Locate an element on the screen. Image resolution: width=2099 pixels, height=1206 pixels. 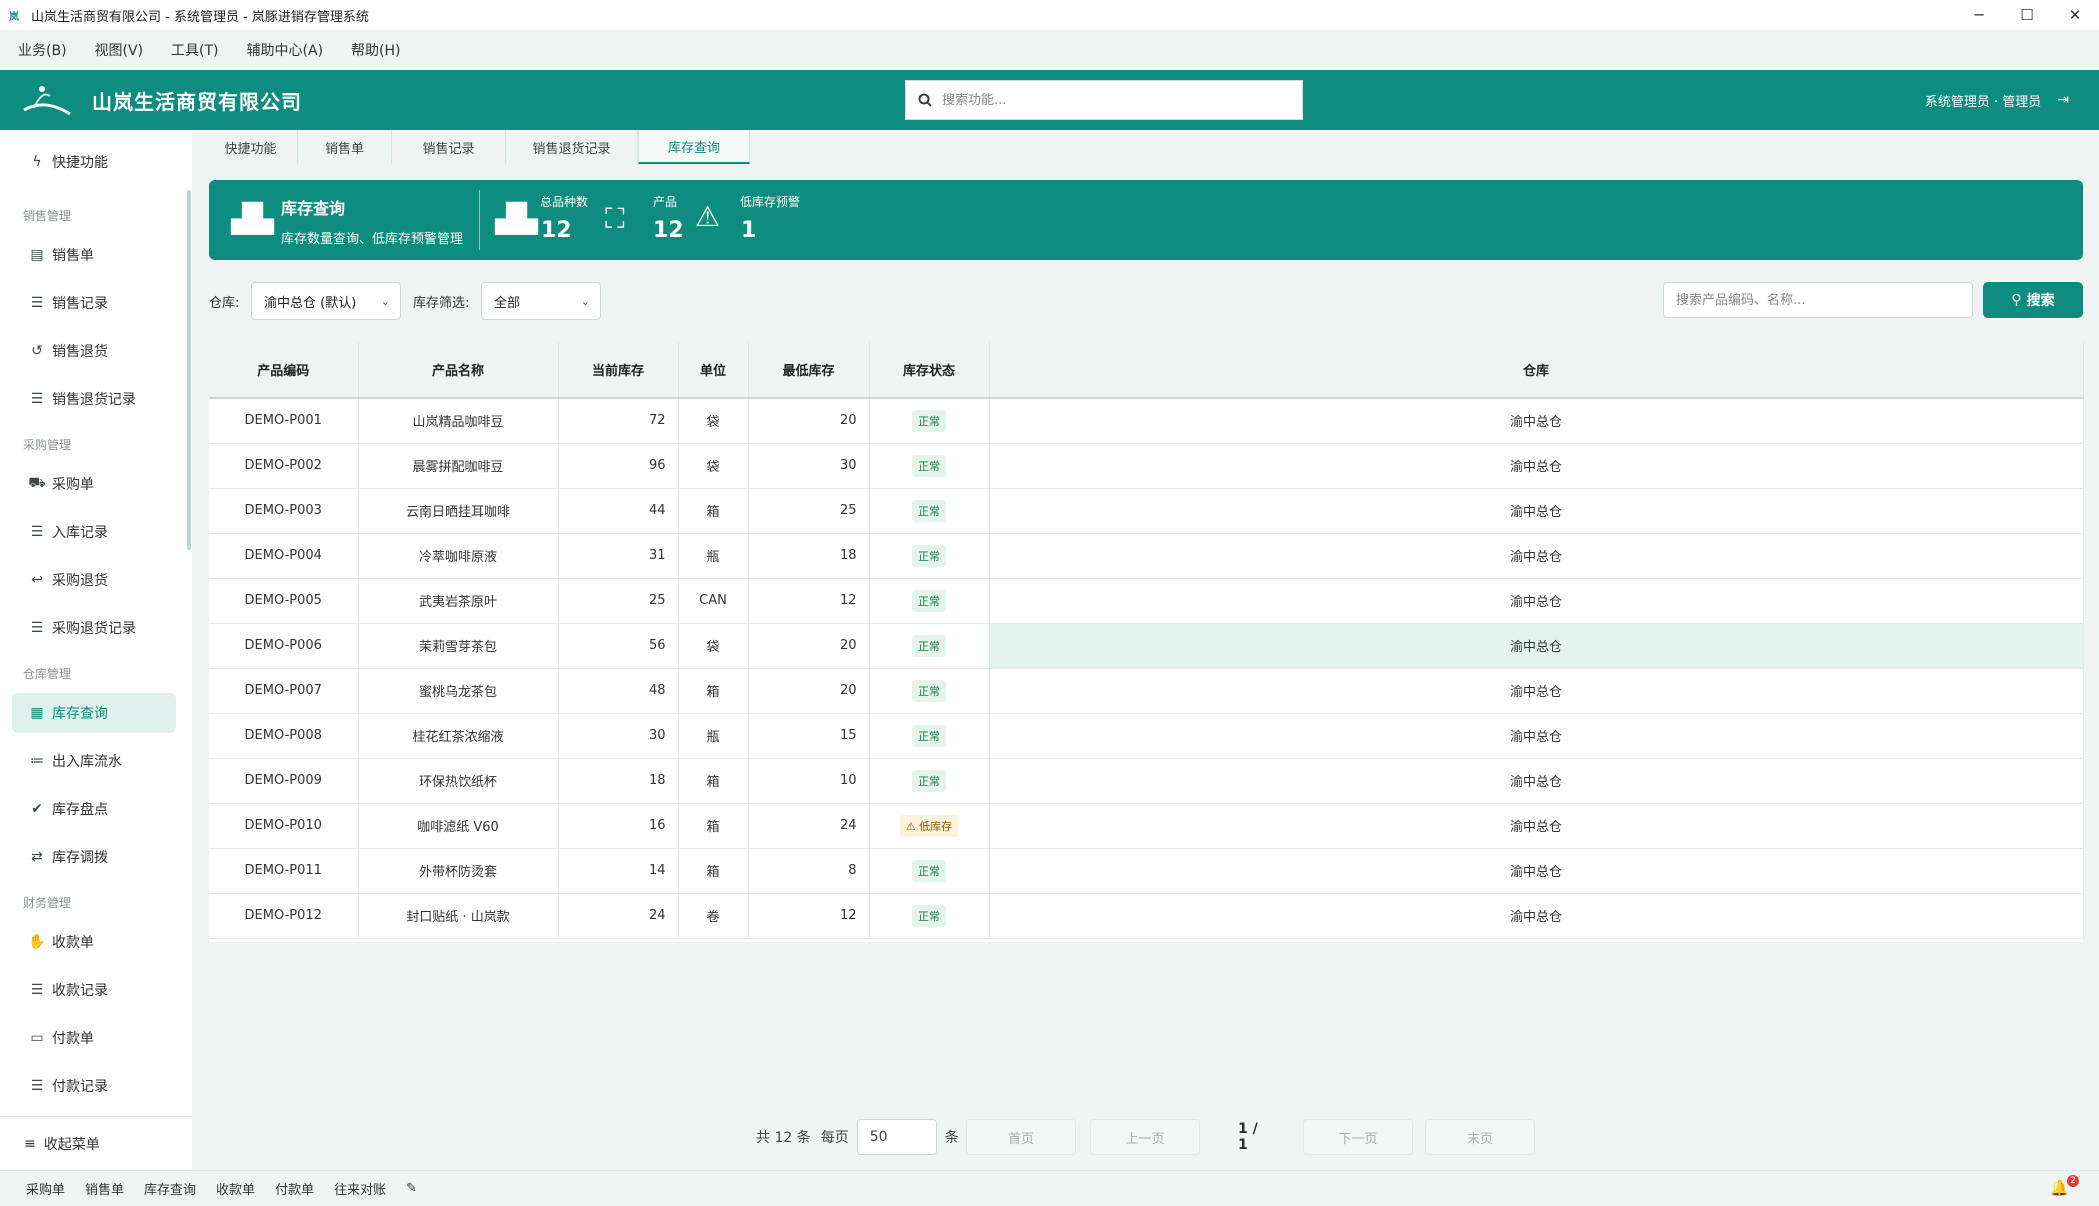
sidebar-item-purchase-return-records: ☰ 采购退货记录 is located at coordinates (94, 628).